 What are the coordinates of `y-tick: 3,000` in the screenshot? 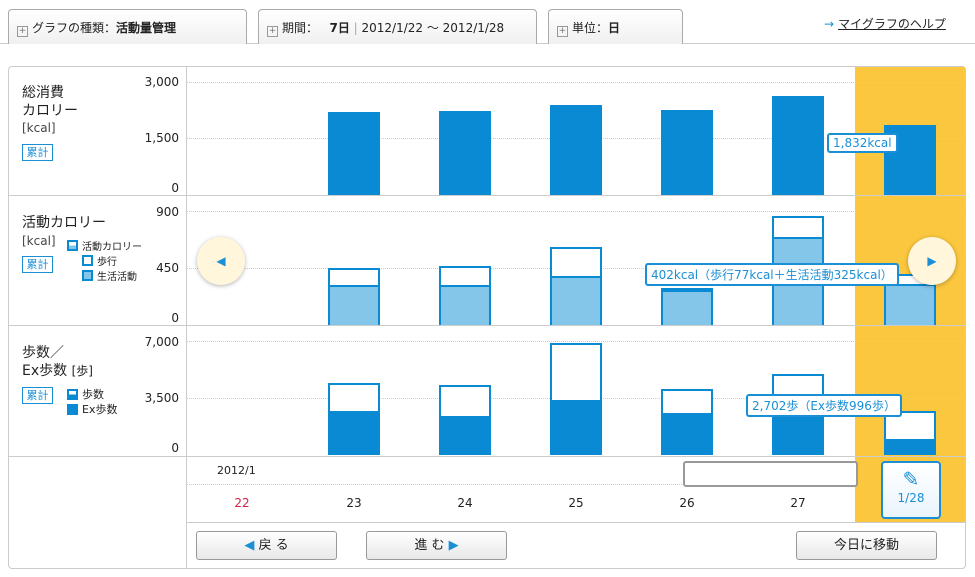 It's located at (161, 82).